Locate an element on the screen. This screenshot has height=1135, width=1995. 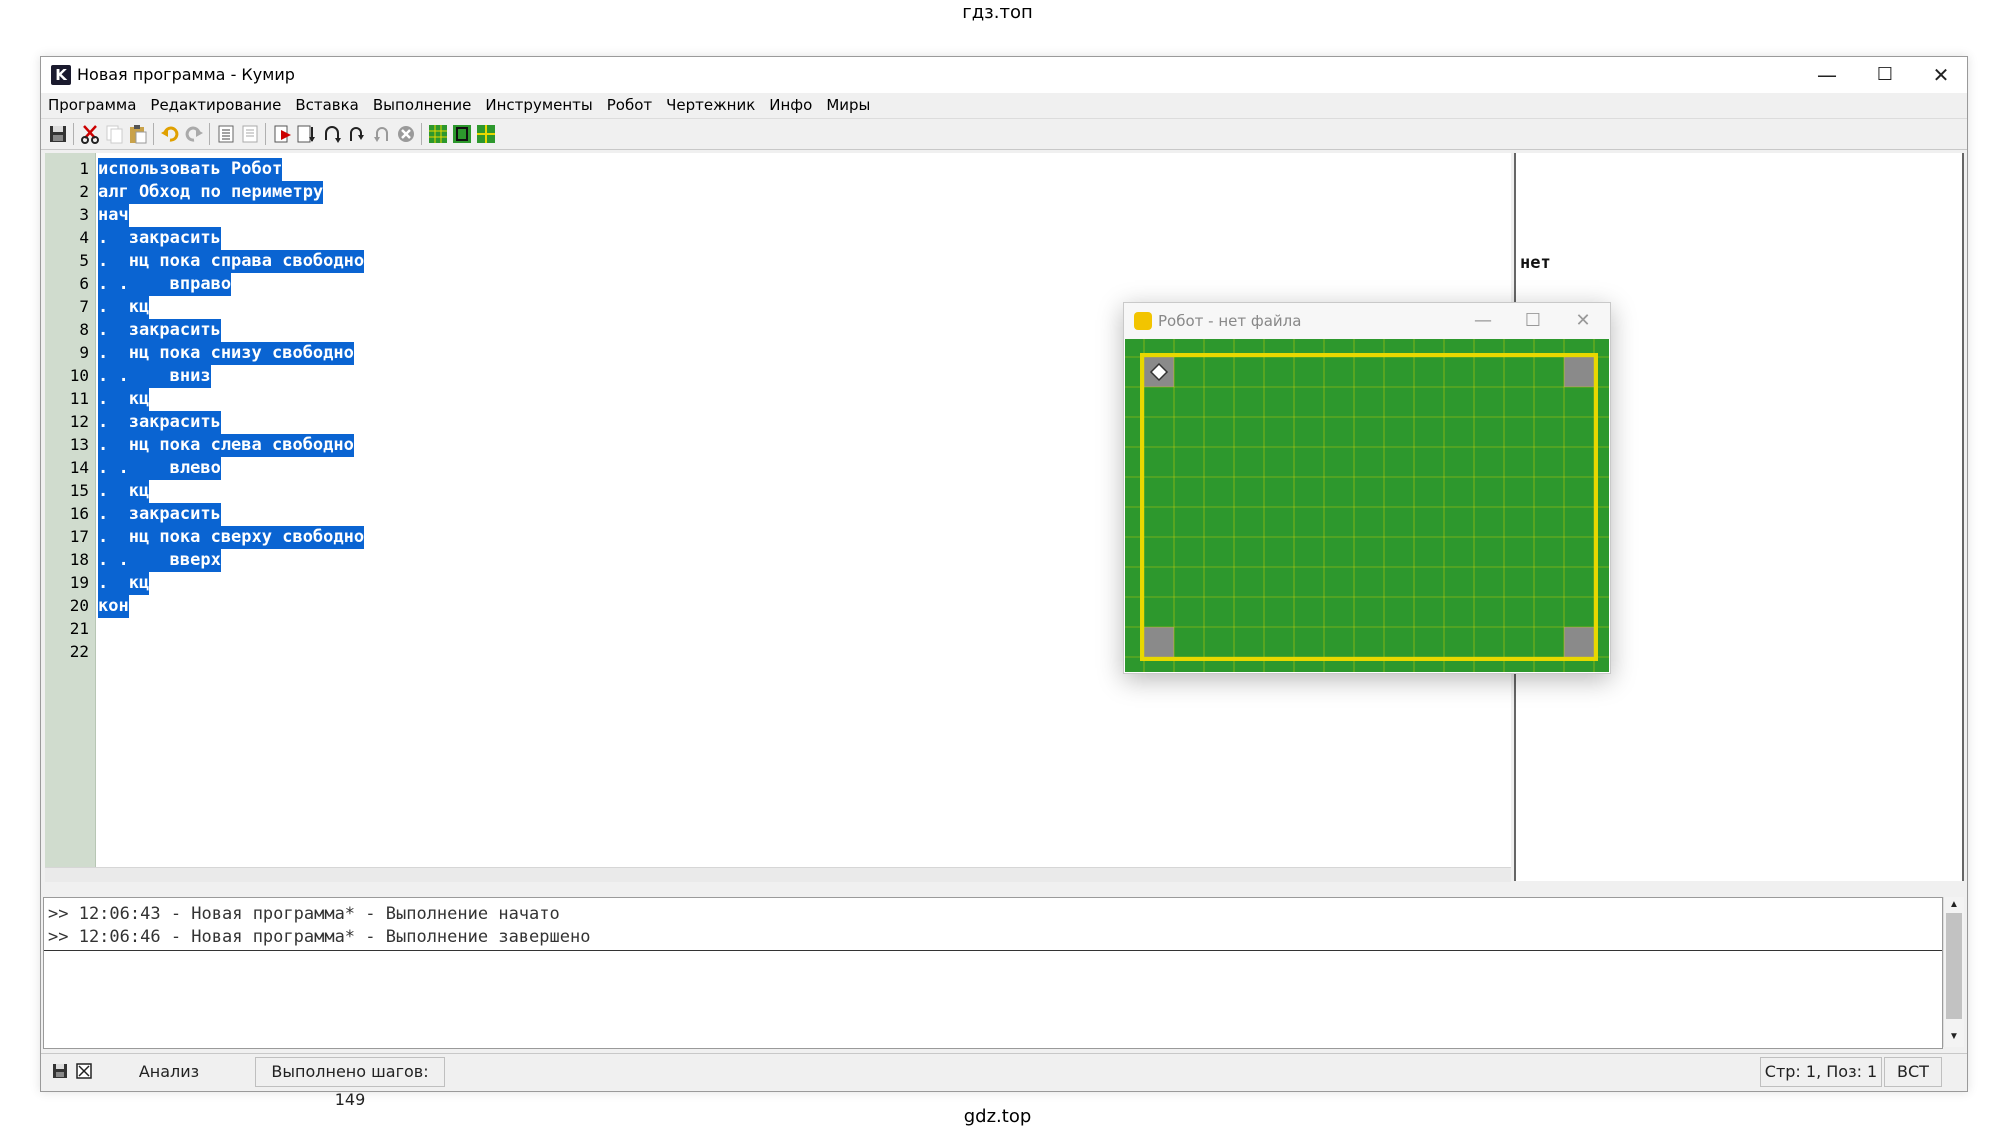
menu-insert: Вставка is located at coordinates (327, 105).